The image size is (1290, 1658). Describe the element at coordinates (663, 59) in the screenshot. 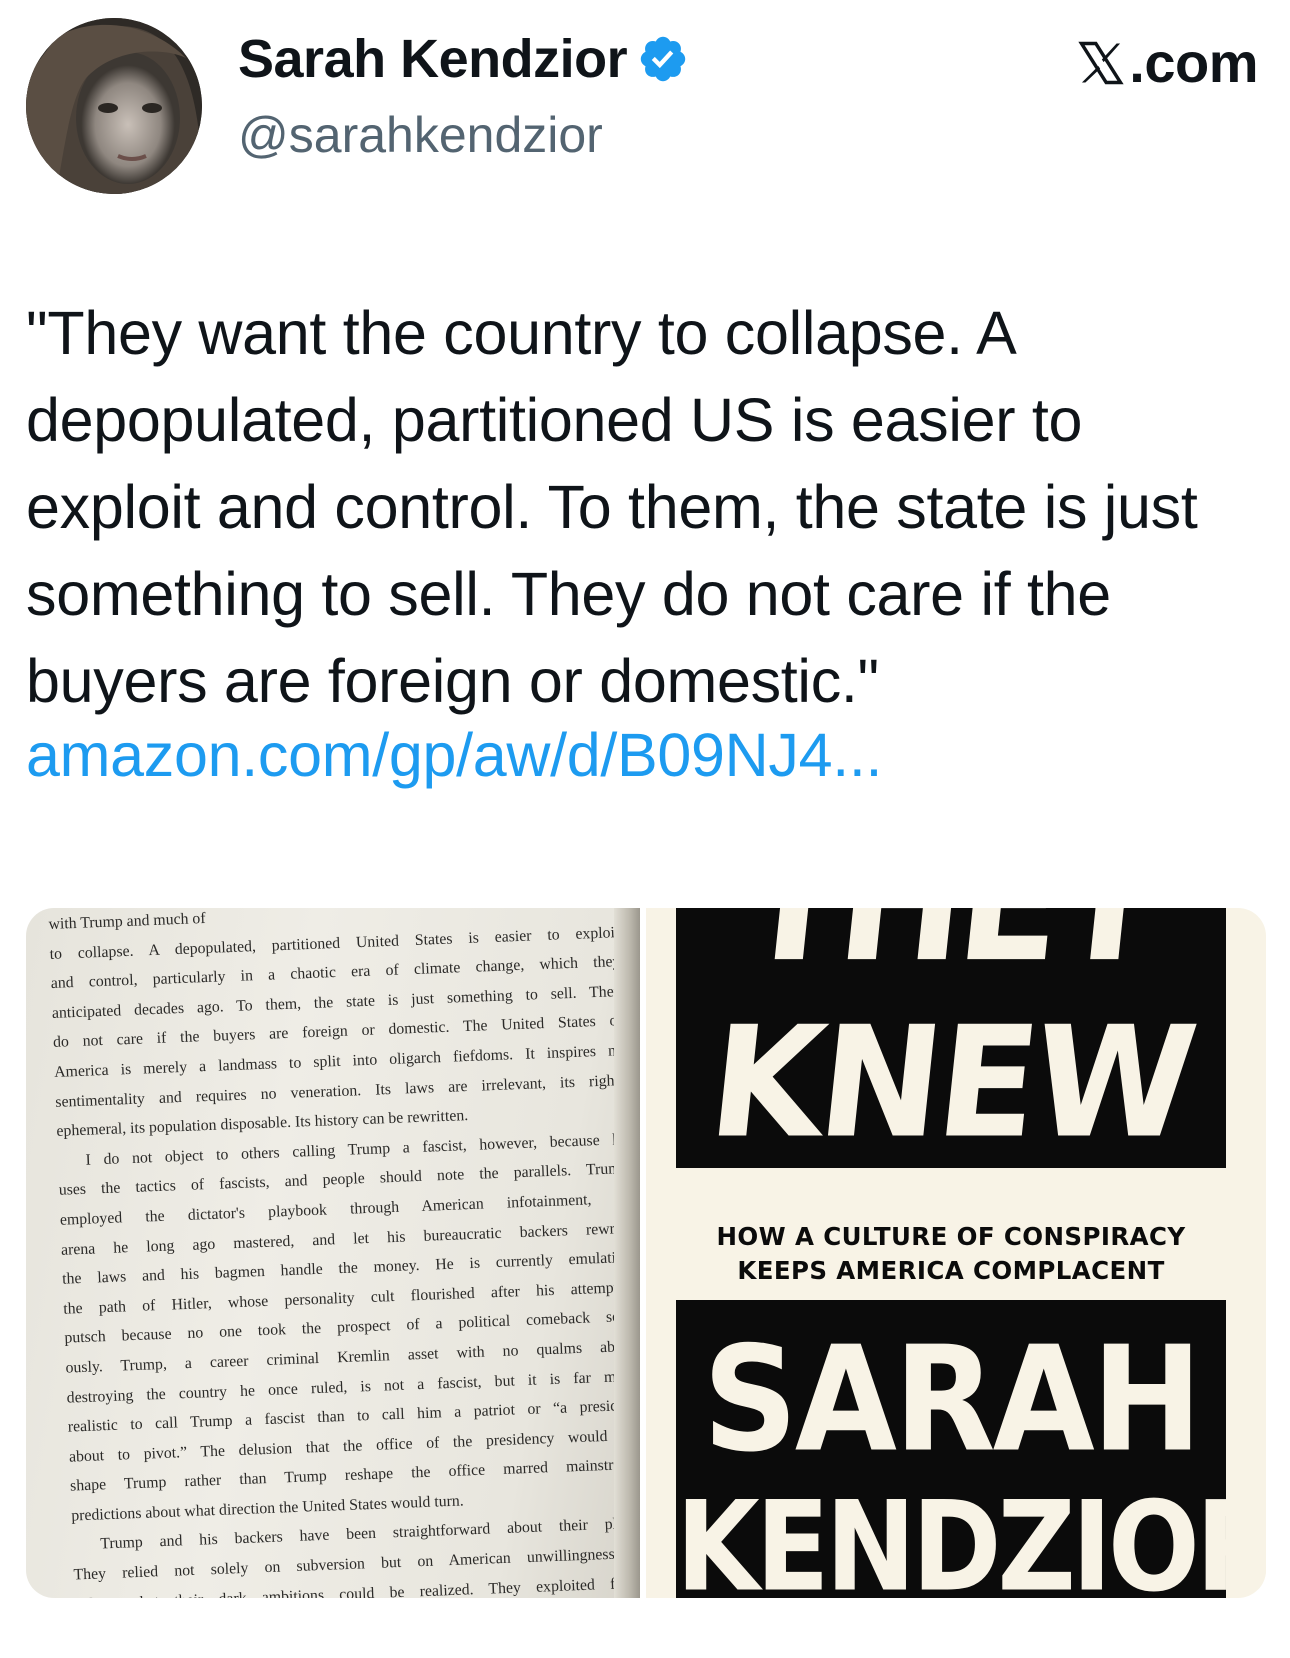

I see `verified-badge-icon` at that location.